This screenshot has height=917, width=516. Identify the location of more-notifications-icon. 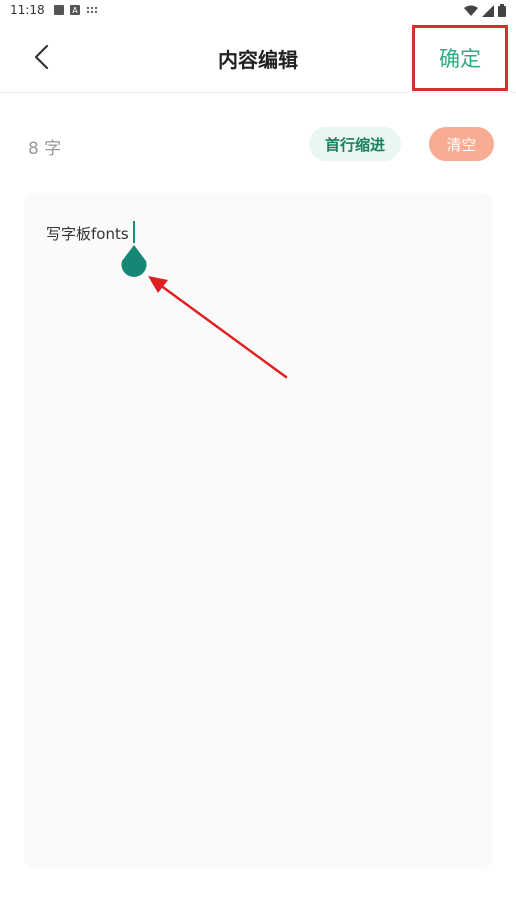
(92, 10).